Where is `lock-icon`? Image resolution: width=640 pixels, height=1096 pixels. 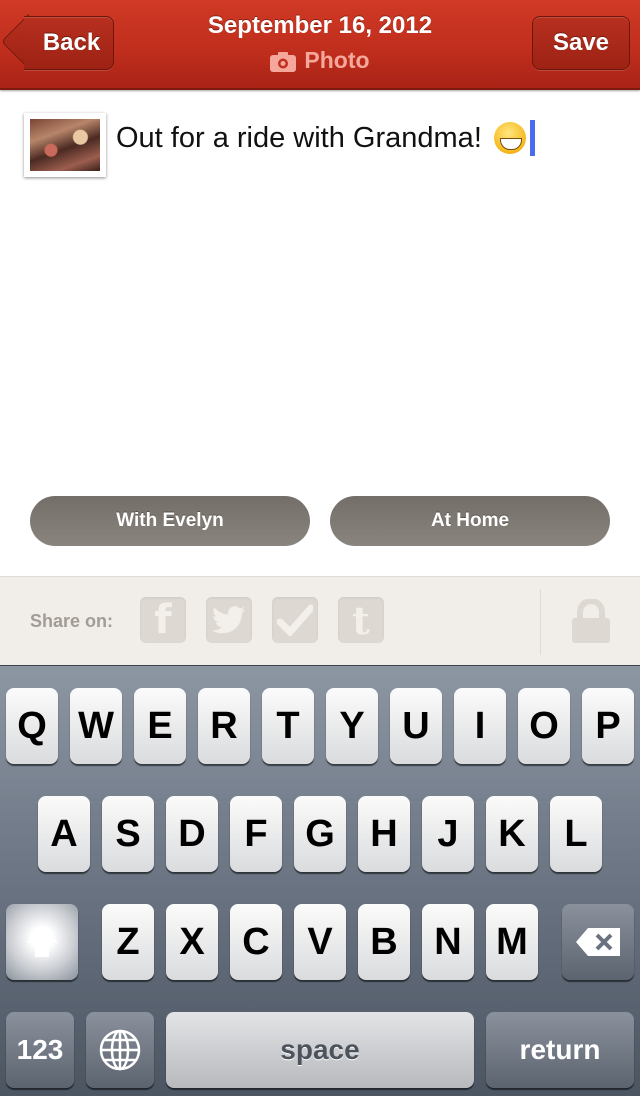 lock-icon is located at coordinates (591, 620).